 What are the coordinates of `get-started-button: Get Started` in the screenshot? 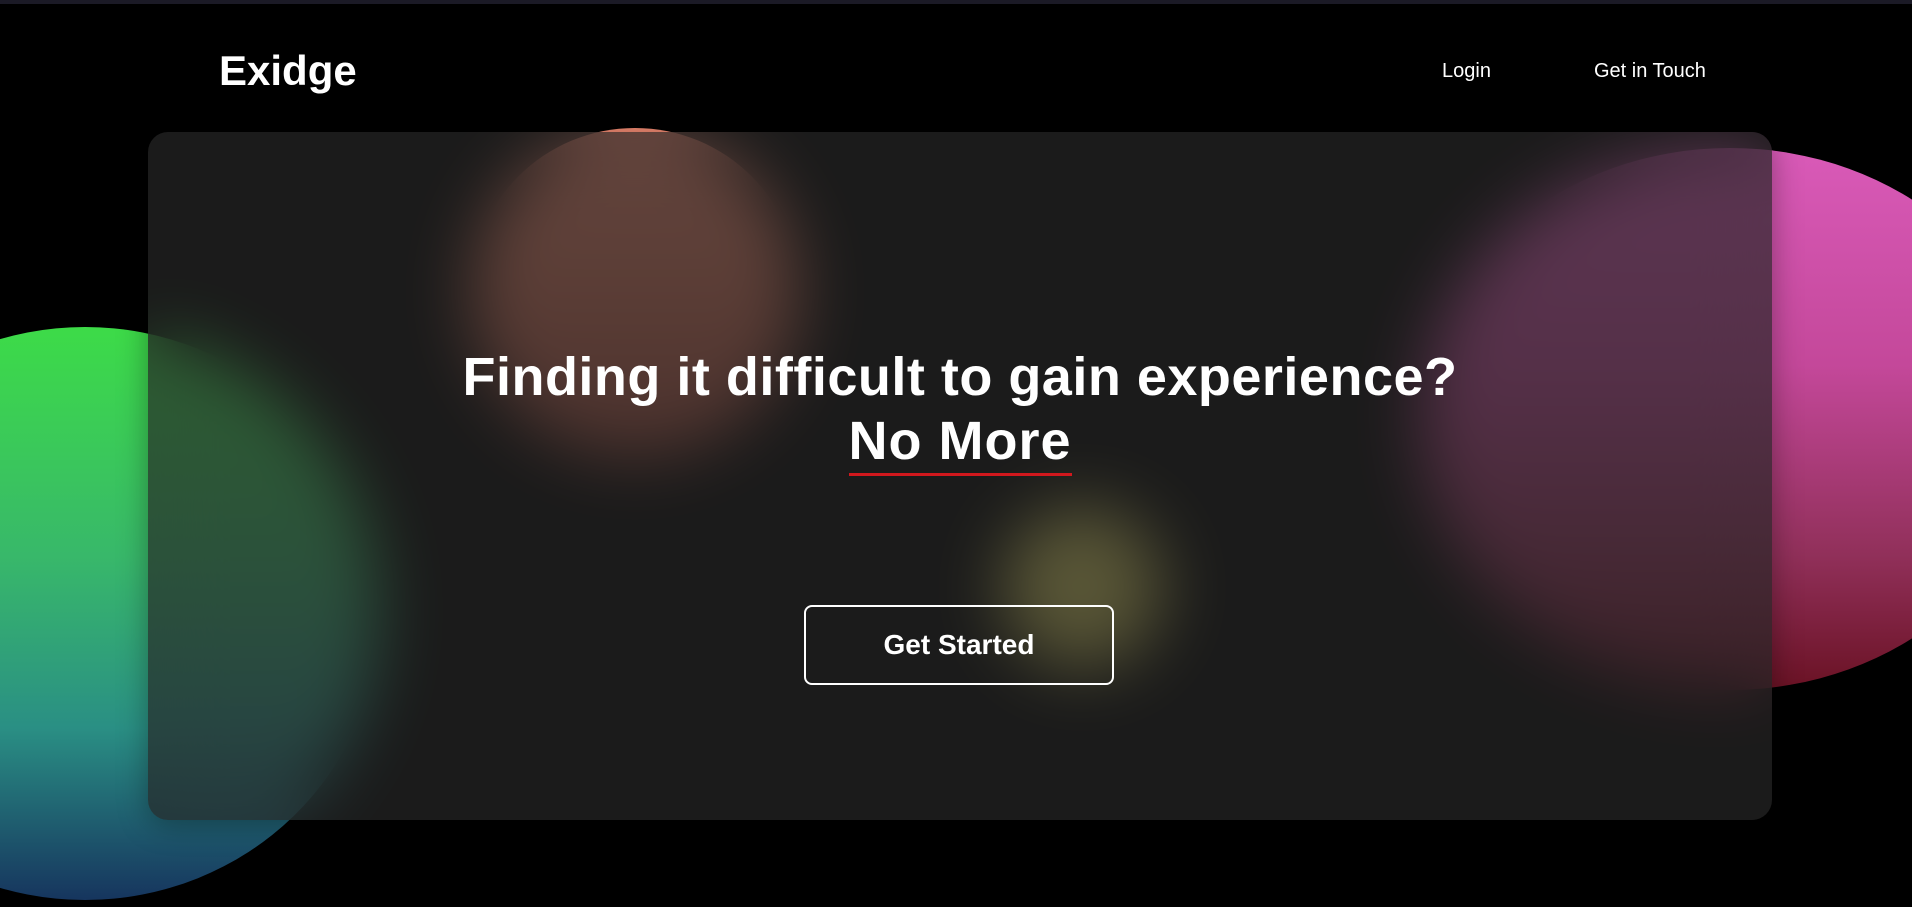 It's located at (959, 645).